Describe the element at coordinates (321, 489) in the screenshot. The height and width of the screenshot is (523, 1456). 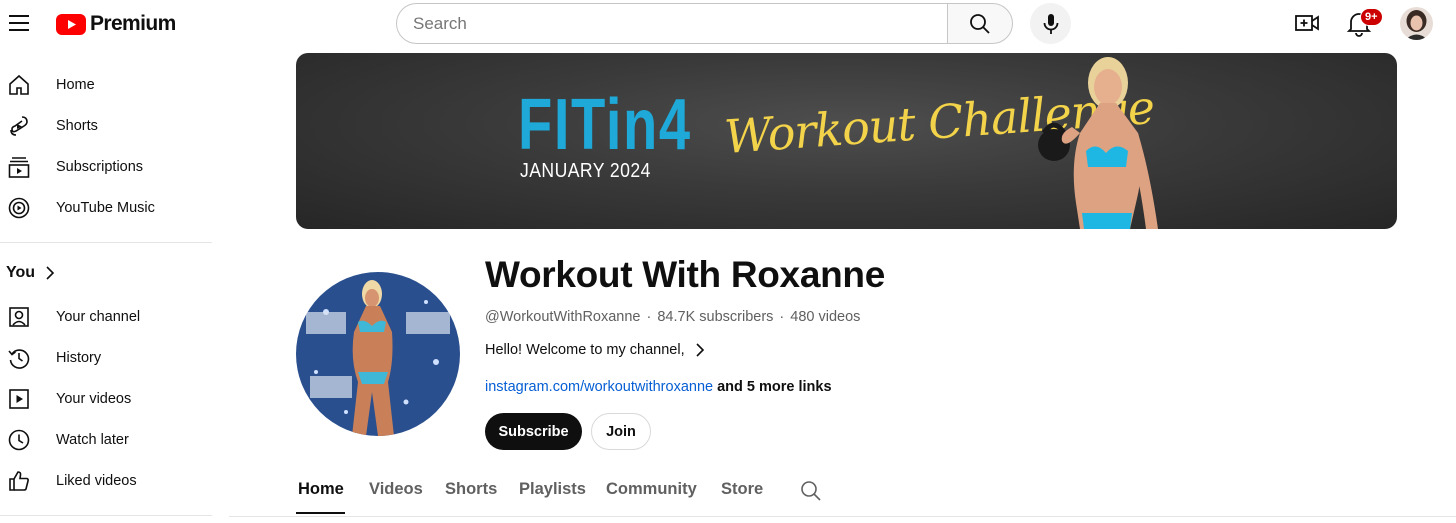
I see `tab-home: Home` at that location.